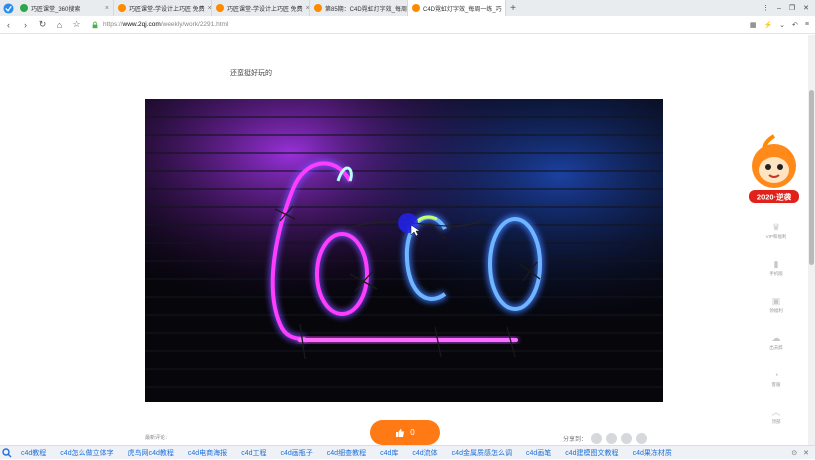  What do you see at coordinates (56, 9) in the screenshot?
I see `tab-label: 巧匠课堂_360搜索` at bounding box center [56, 9].